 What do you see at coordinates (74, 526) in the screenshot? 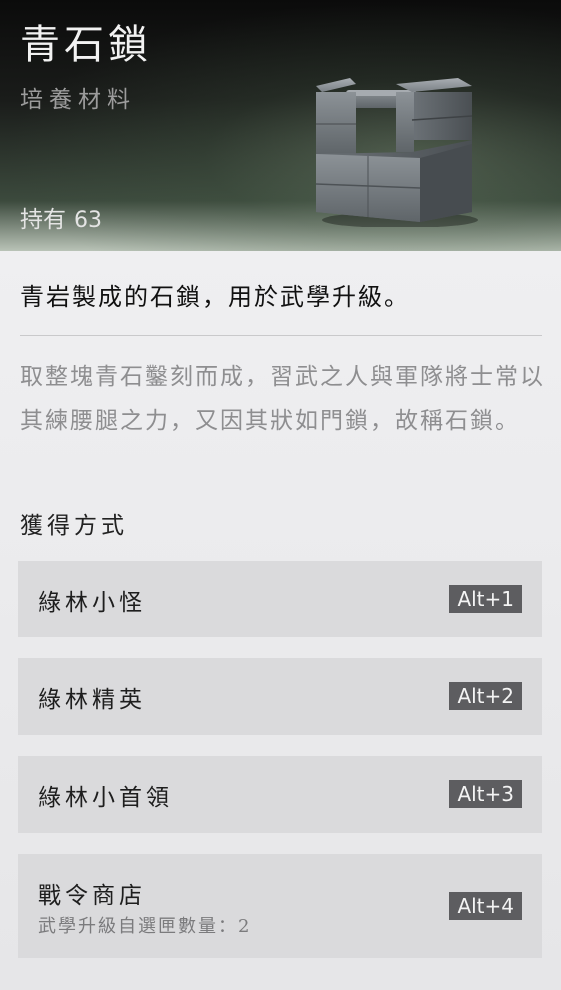
I see `acquisition-heading: 獲得方式` at bounding box center [74, 526].